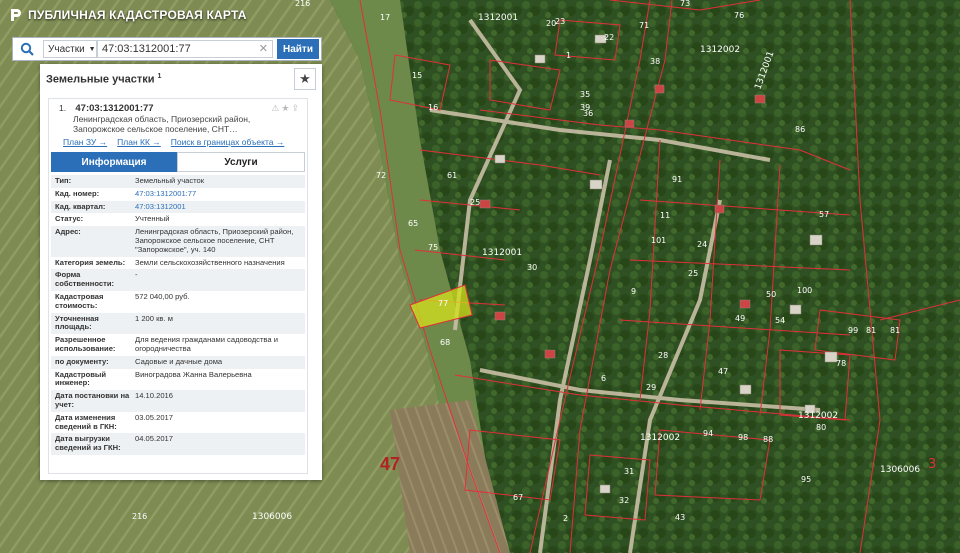  Describe the element at coordinates (800, 129) in the screenshot. I see `parcel-label: 86` at that location.